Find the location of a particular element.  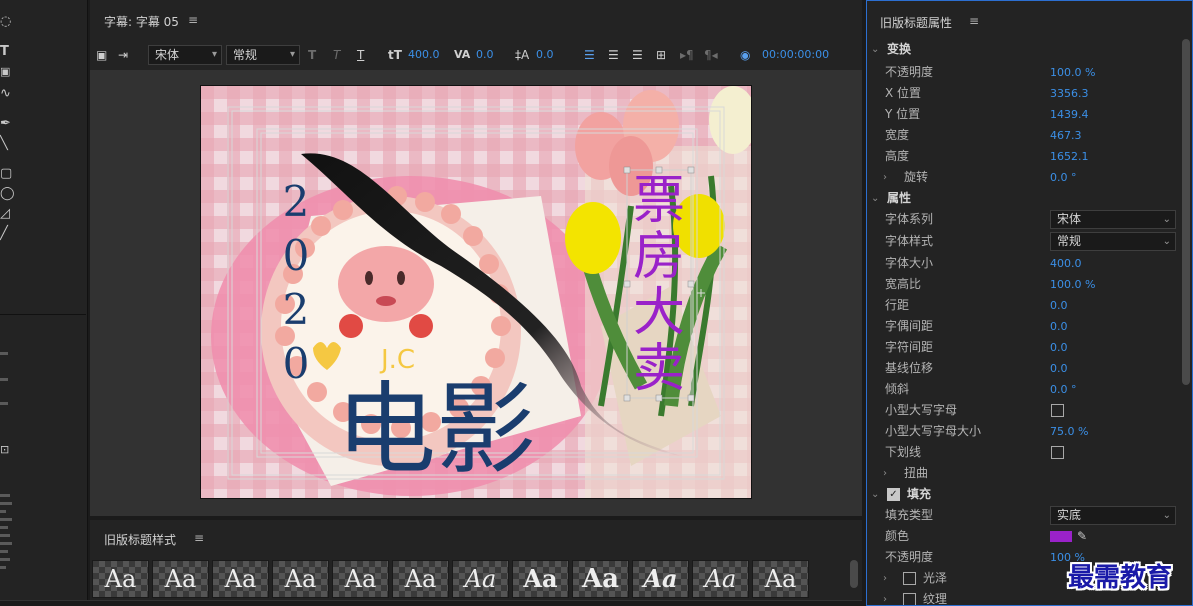

align-right-icon: ☰ is located at coordinates (637, 55).